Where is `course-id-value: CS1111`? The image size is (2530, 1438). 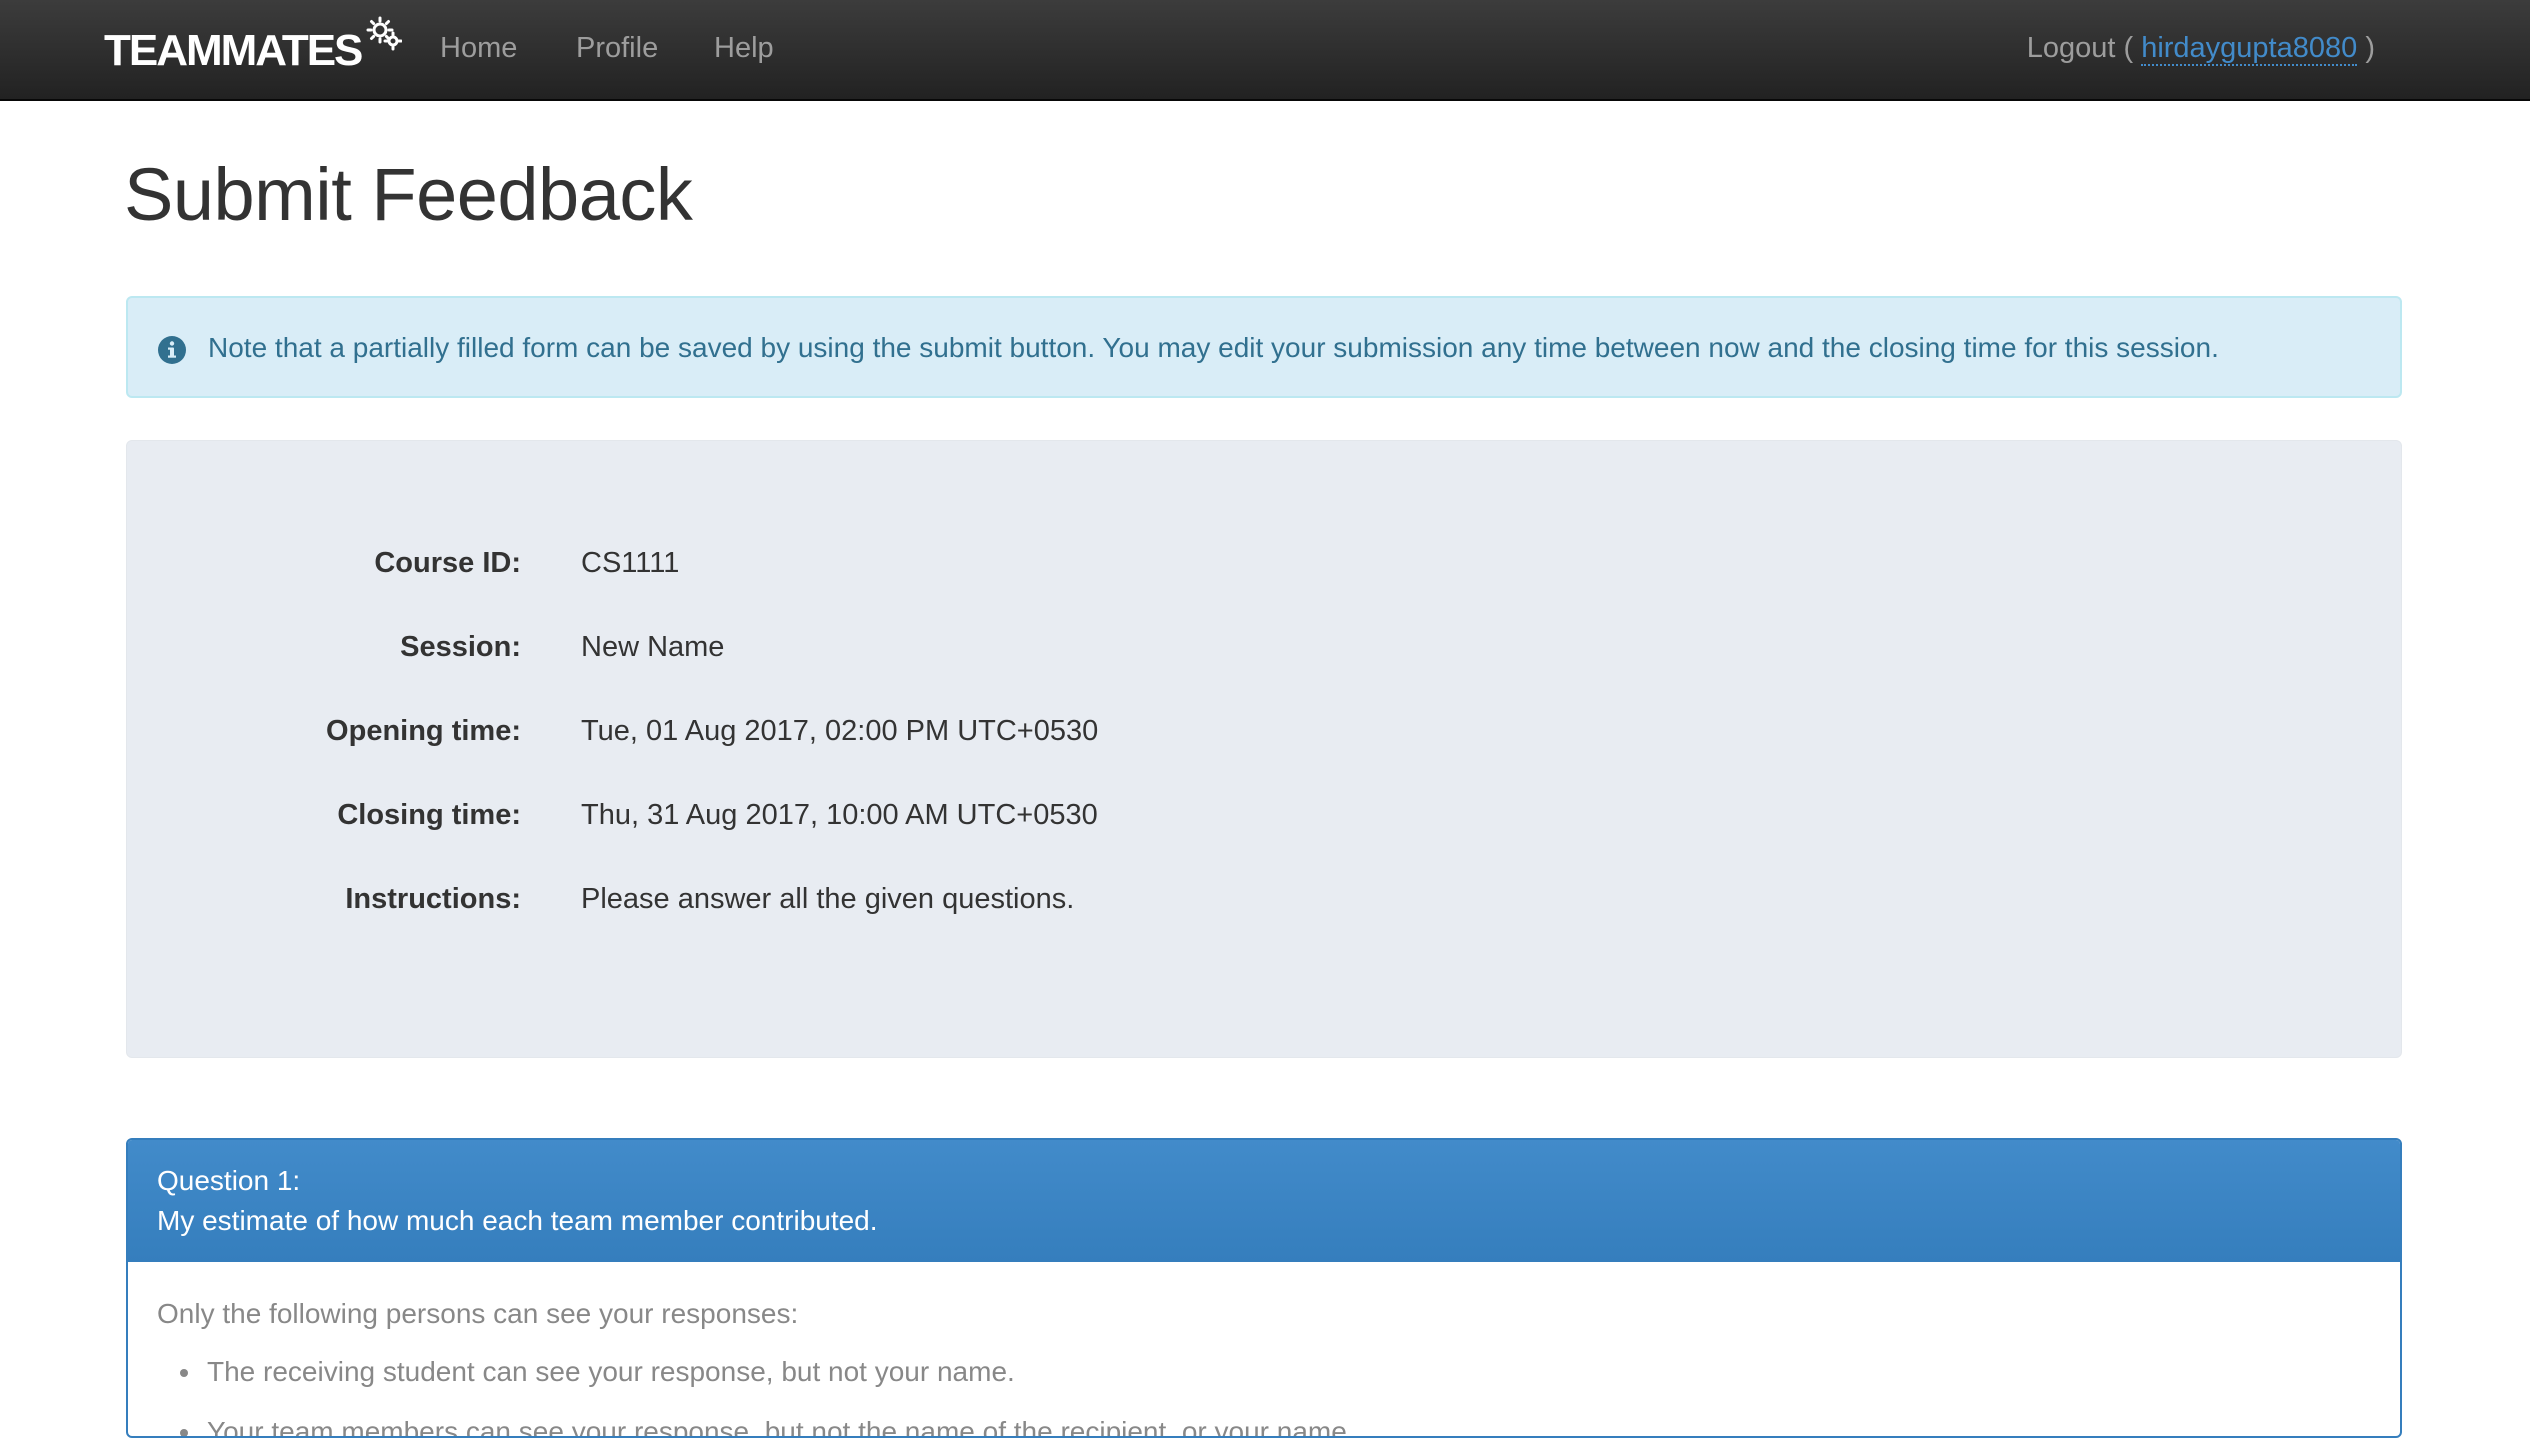 course-id-value: CS1111 is located at coordinates (630, 563).